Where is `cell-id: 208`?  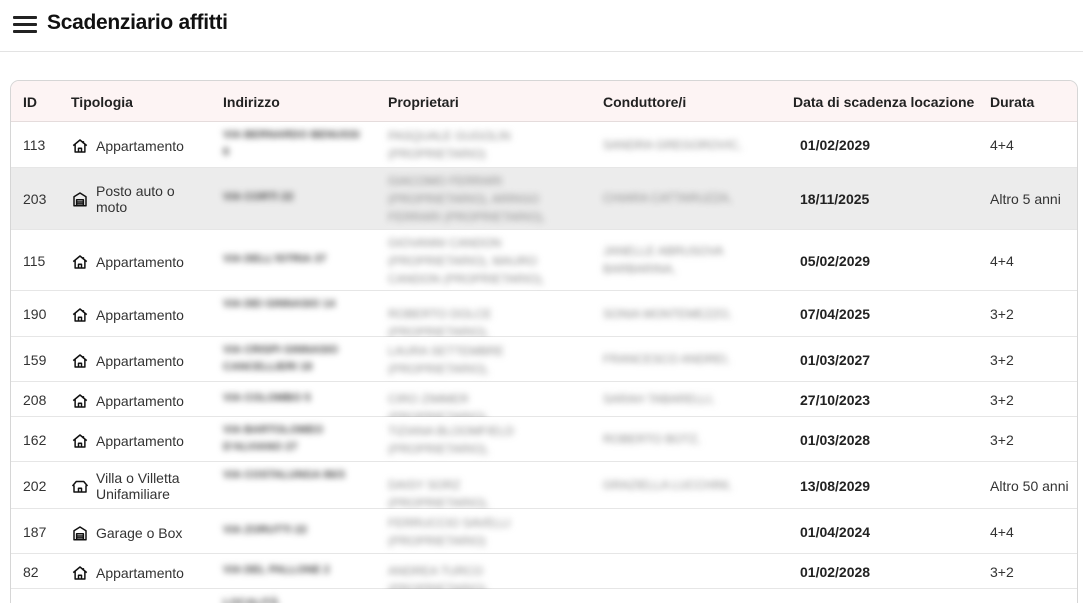 cell-id: 208 is located at coordinates (35, 400).